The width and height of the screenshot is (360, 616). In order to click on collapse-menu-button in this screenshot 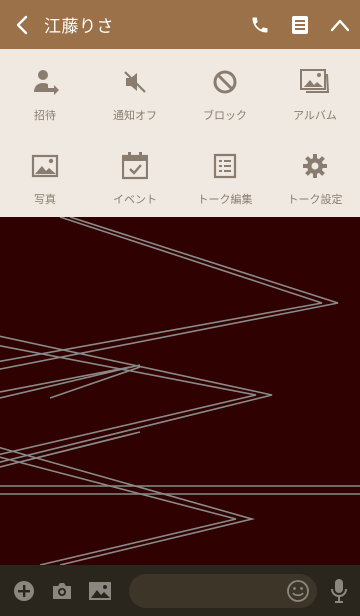, I will do `click(340, 24)`.